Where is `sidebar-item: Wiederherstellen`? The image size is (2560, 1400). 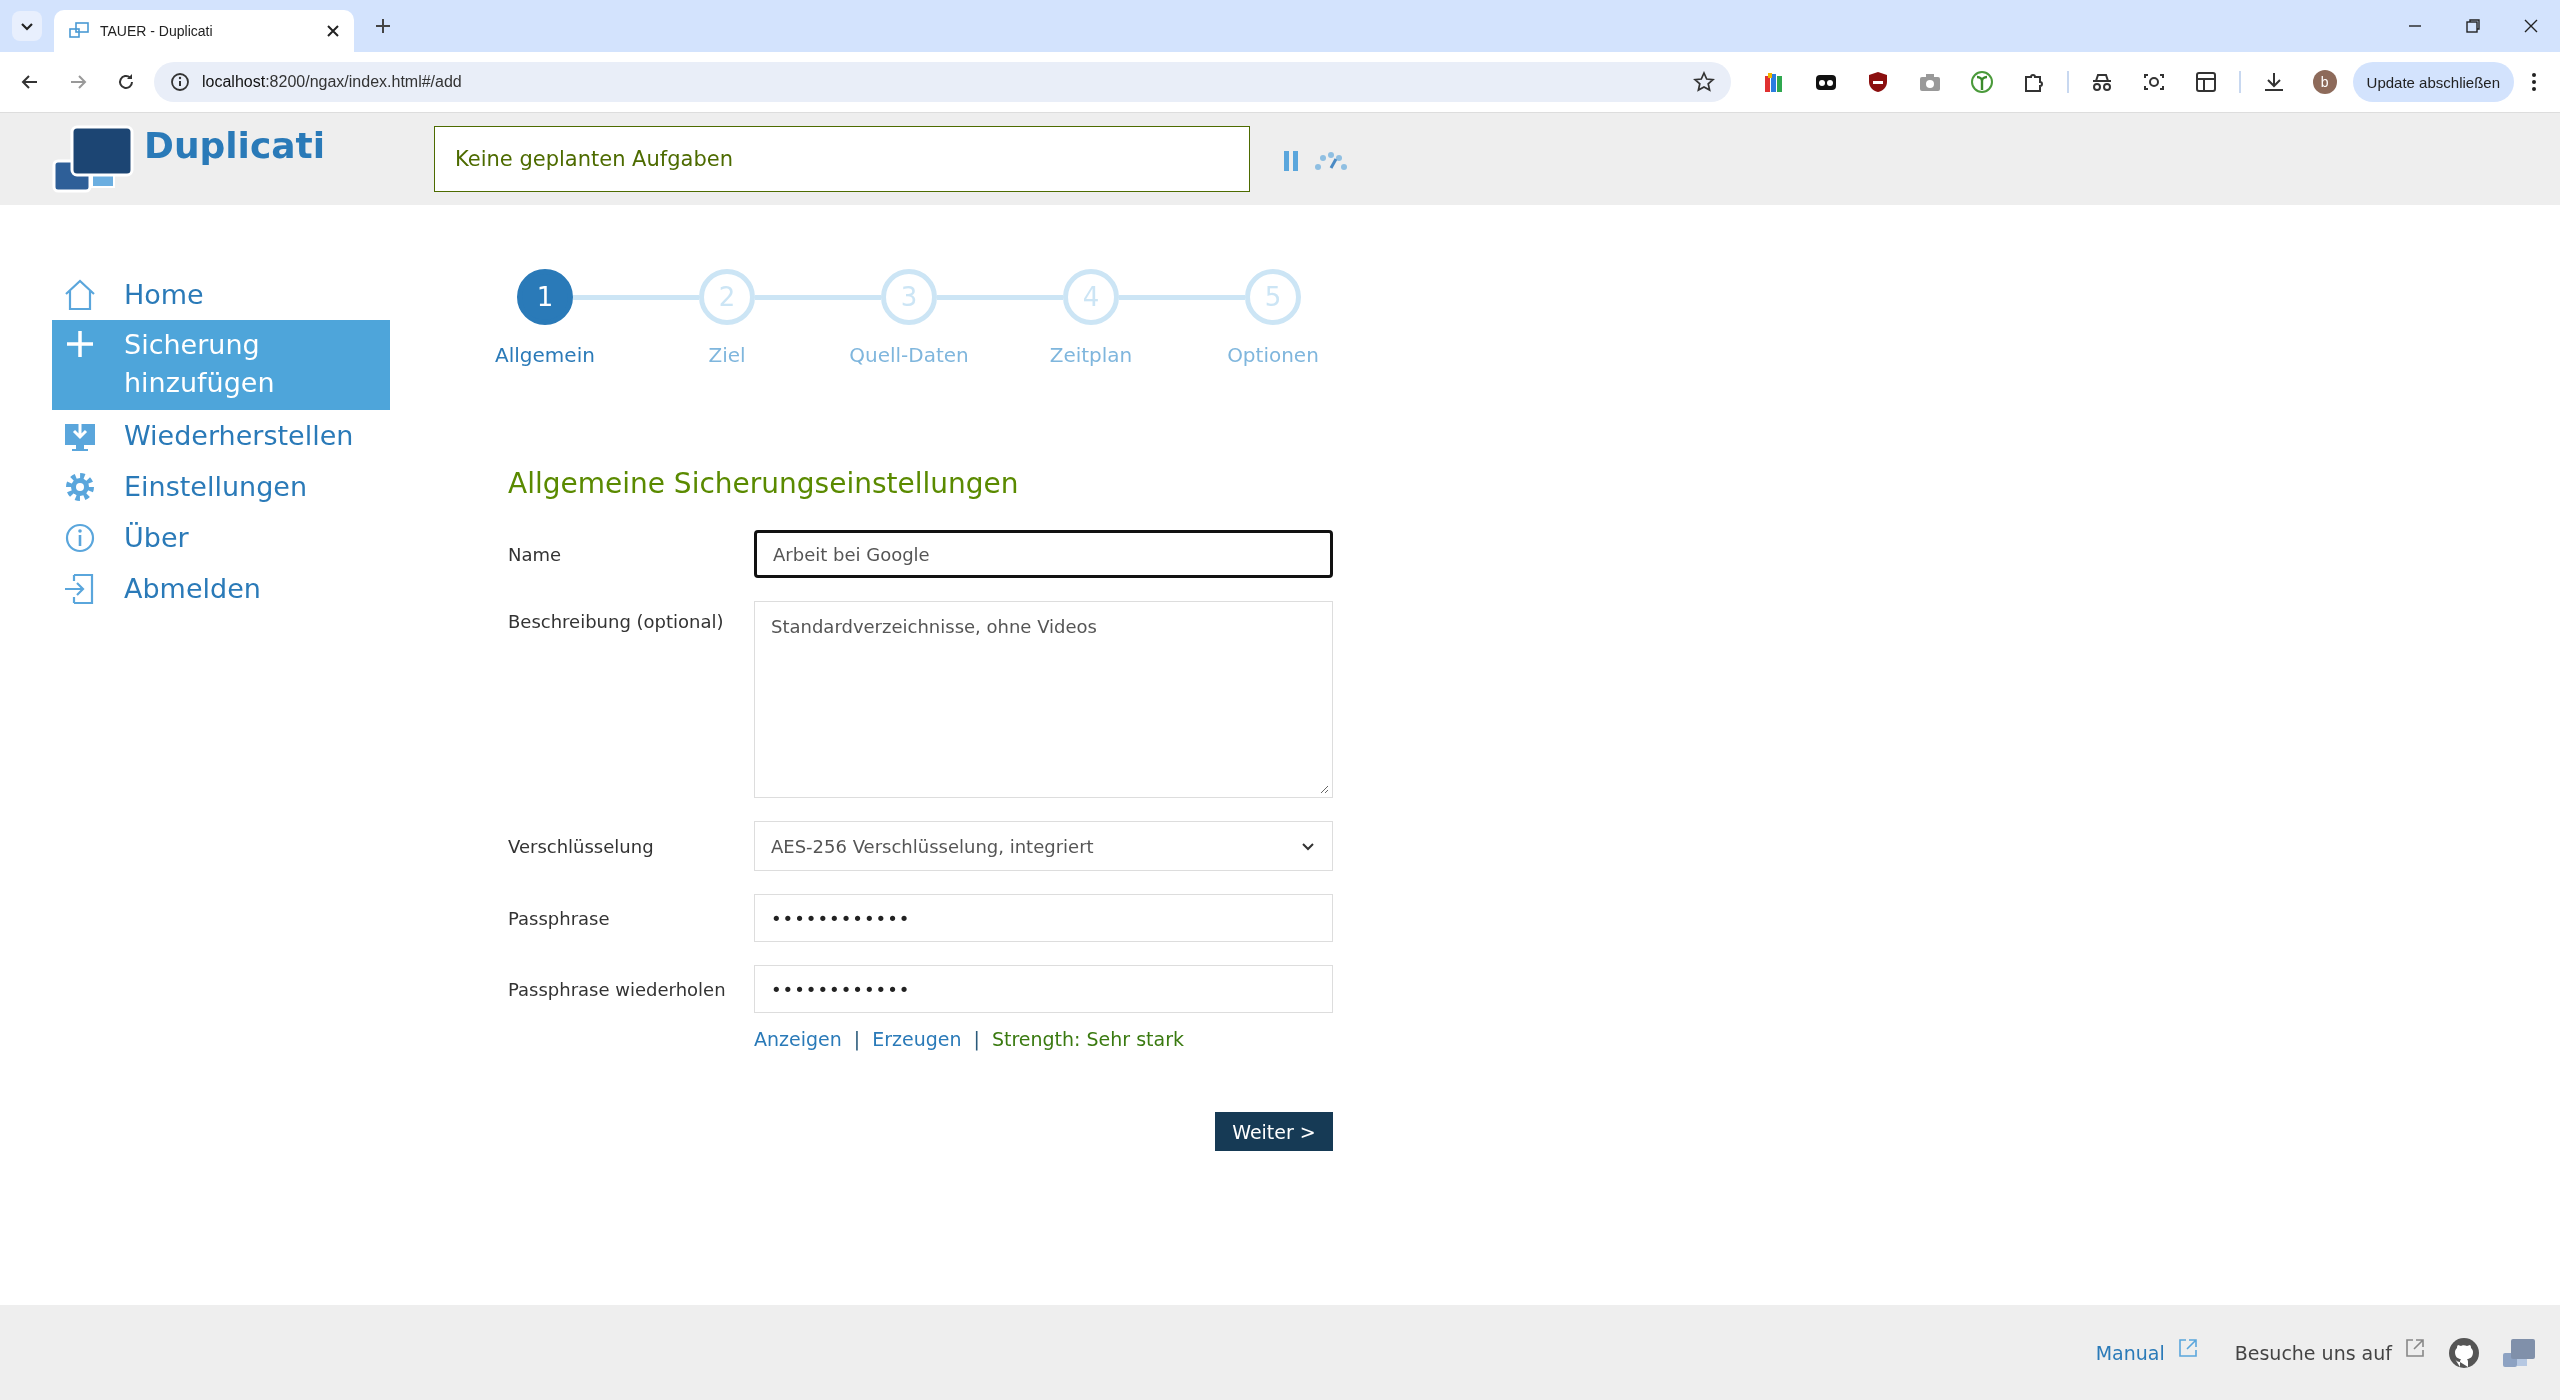
sidebar-item: Wiederherstellen is located at coordinates (221, 435).